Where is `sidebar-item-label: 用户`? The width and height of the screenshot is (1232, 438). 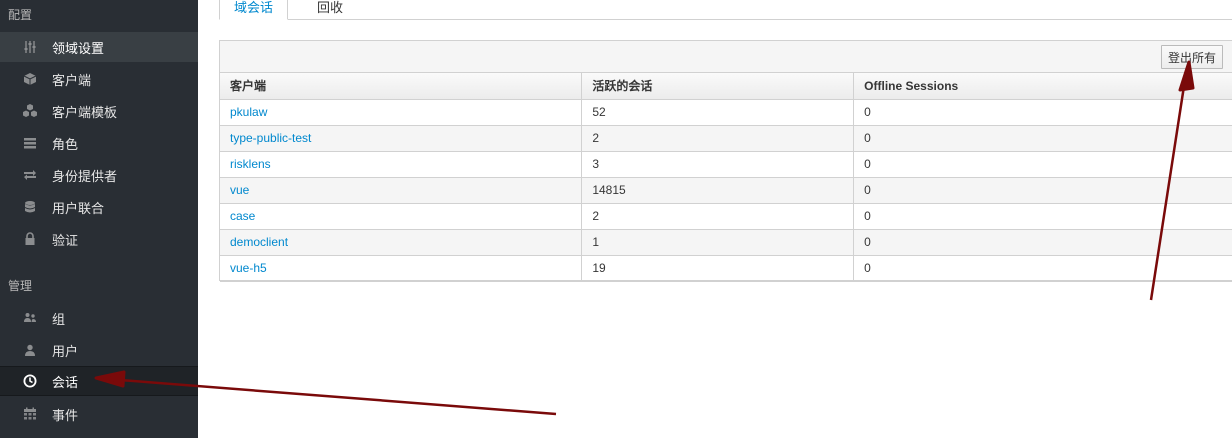 sidebar-item-label: 用户 is located at coordinates (65, 351).